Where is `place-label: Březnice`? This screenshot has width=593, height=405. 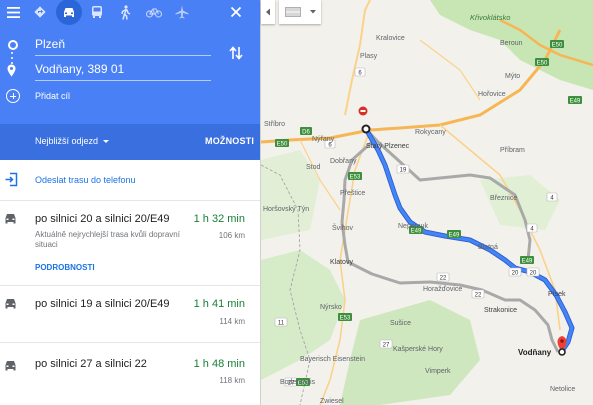
place-label: Březnice is located at coordinates (503, 198).